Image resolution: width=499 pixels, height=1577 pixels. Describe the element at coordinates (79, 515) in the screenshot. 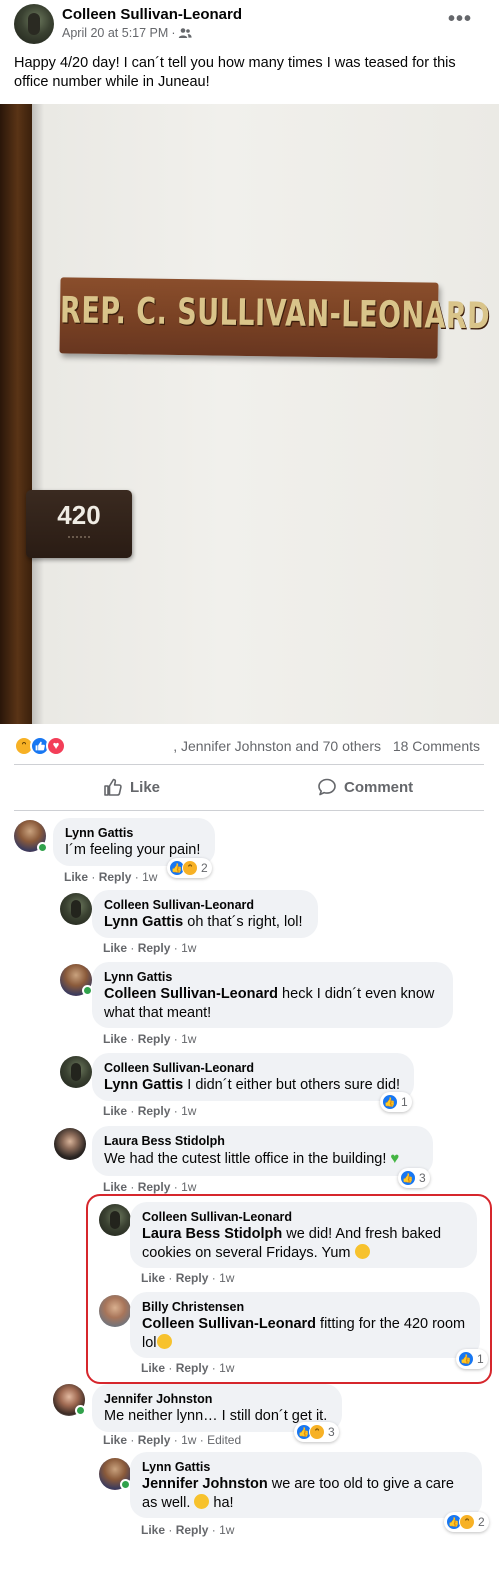

I see `room-number: 420` at that location.